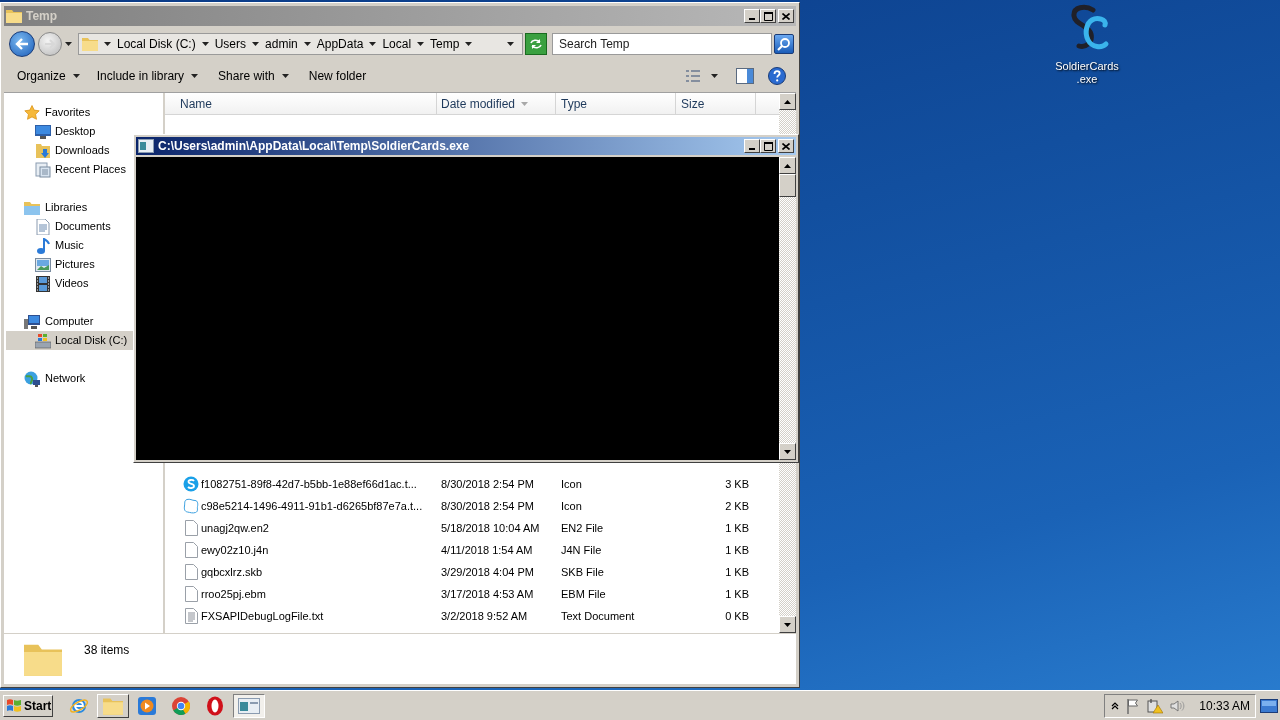  I want to click on arrow-up-icon, so click(787, 165).